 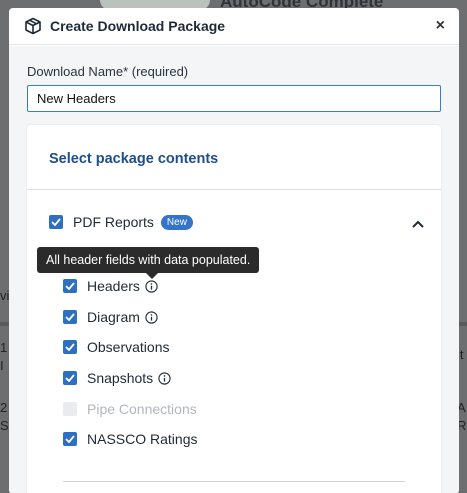 I want to click on section-heading: Select package contents, so click(x=134, y=159).